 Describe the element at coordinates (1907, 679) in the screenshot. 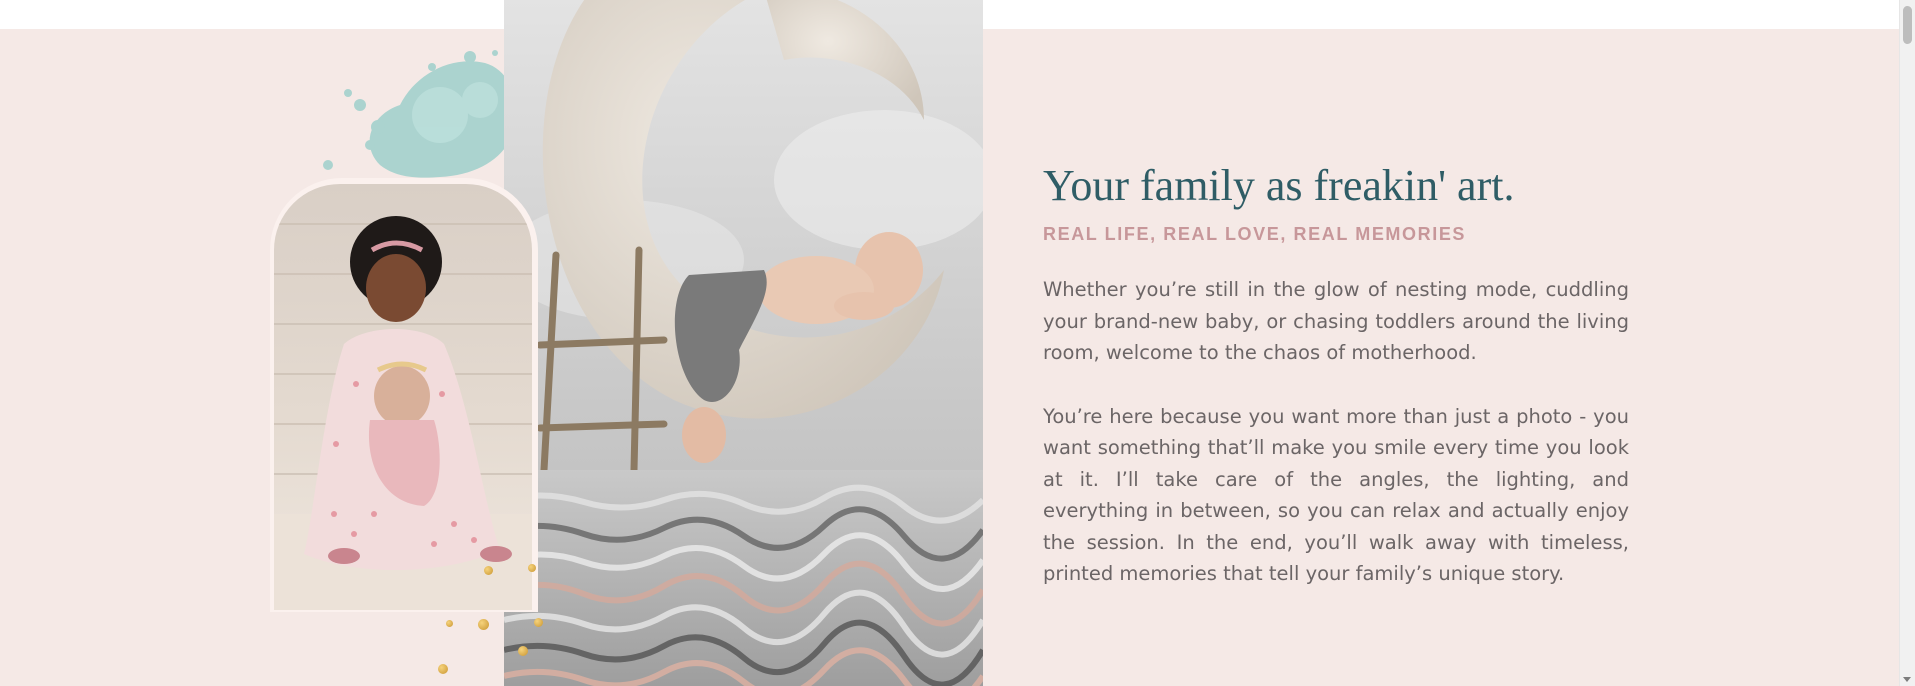

I see `scroll-down-arrow-icon` at that location.